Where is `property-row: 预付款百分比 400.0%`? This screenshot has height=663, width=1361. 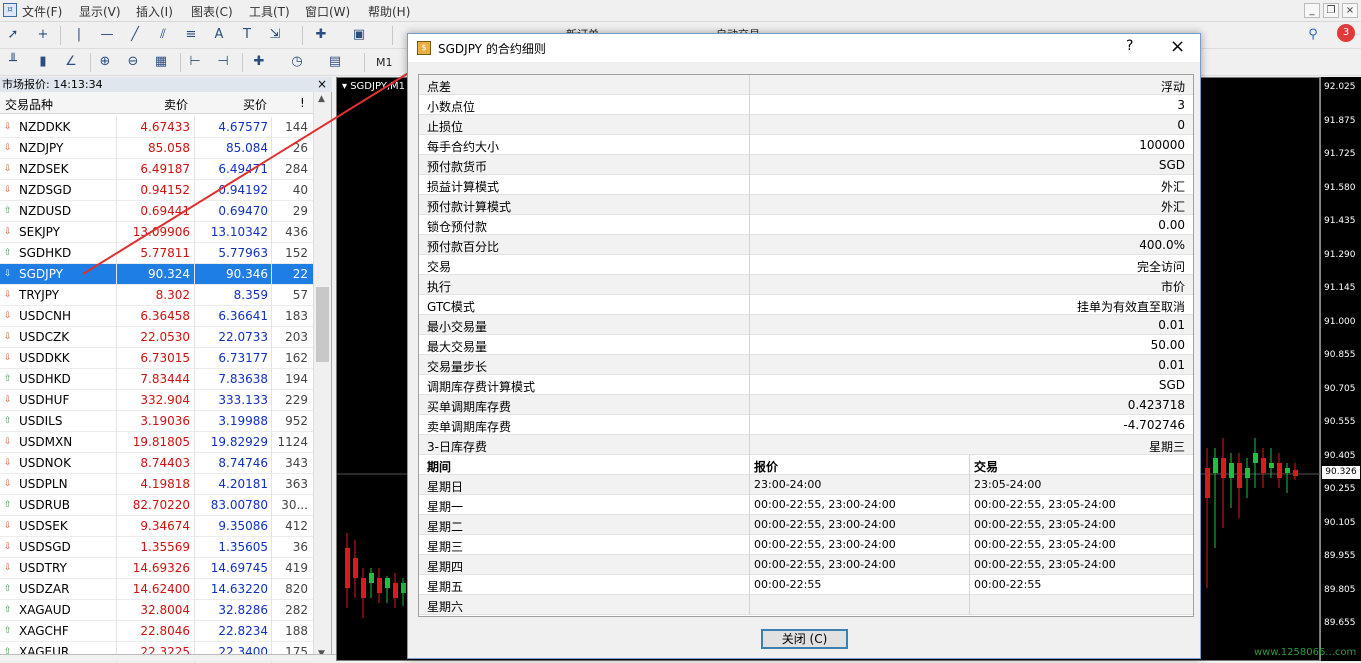 property-row: 预付款百分比 400.0% is located at coordinates (806, 245).